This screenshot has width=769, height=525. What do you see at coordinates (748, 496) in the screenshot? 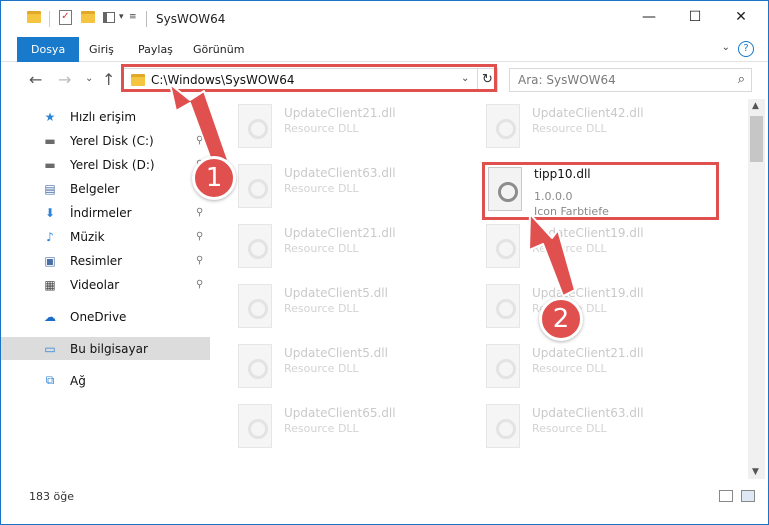
I see `large-icons-view-icon` at bounding box center [748, 496].